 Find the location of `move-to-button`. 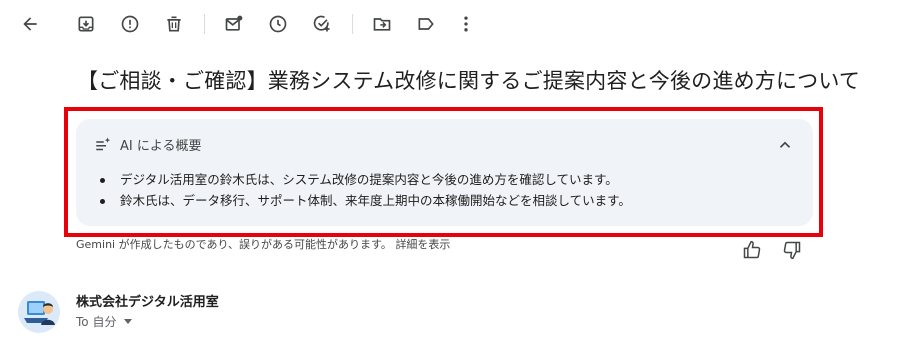

move-to-button is located at coordinates (382, 24).